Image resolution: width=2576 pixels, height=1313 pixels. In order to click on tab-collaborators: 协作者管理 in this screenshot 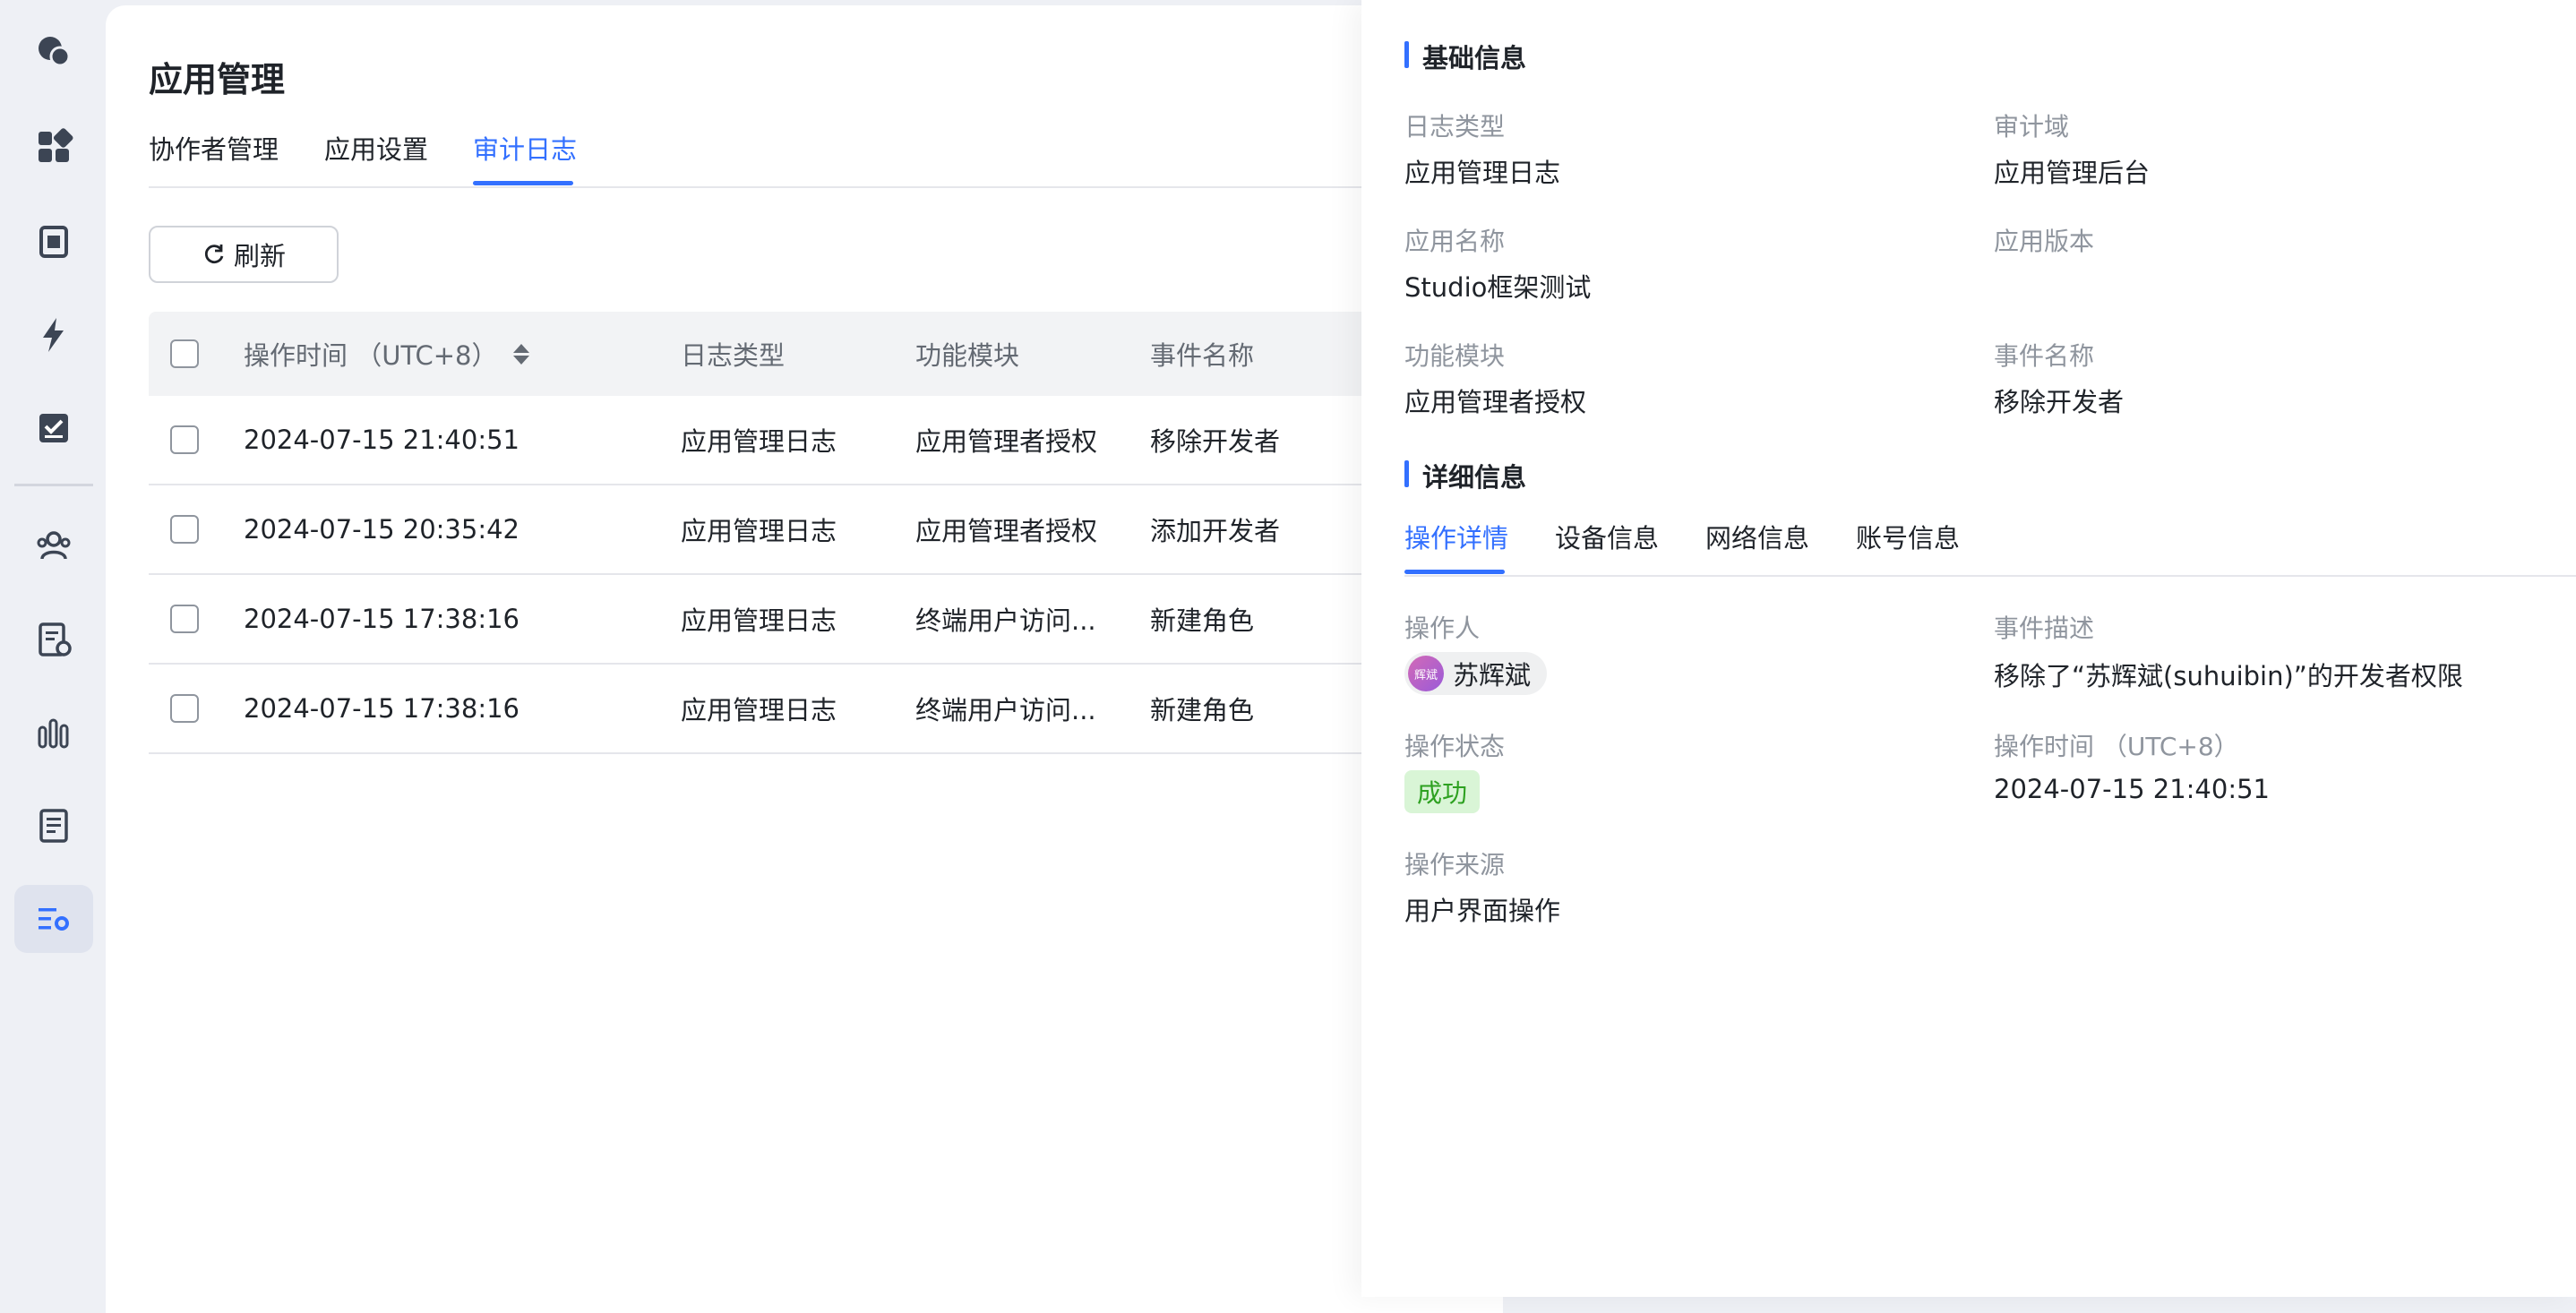, I will do `click(214, 148)`.